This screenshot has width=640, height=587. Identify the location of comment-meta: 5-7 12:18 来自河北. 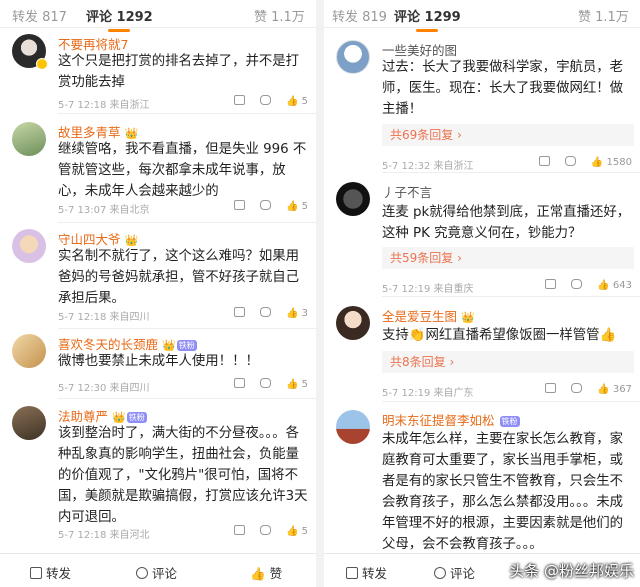
(104, 535).